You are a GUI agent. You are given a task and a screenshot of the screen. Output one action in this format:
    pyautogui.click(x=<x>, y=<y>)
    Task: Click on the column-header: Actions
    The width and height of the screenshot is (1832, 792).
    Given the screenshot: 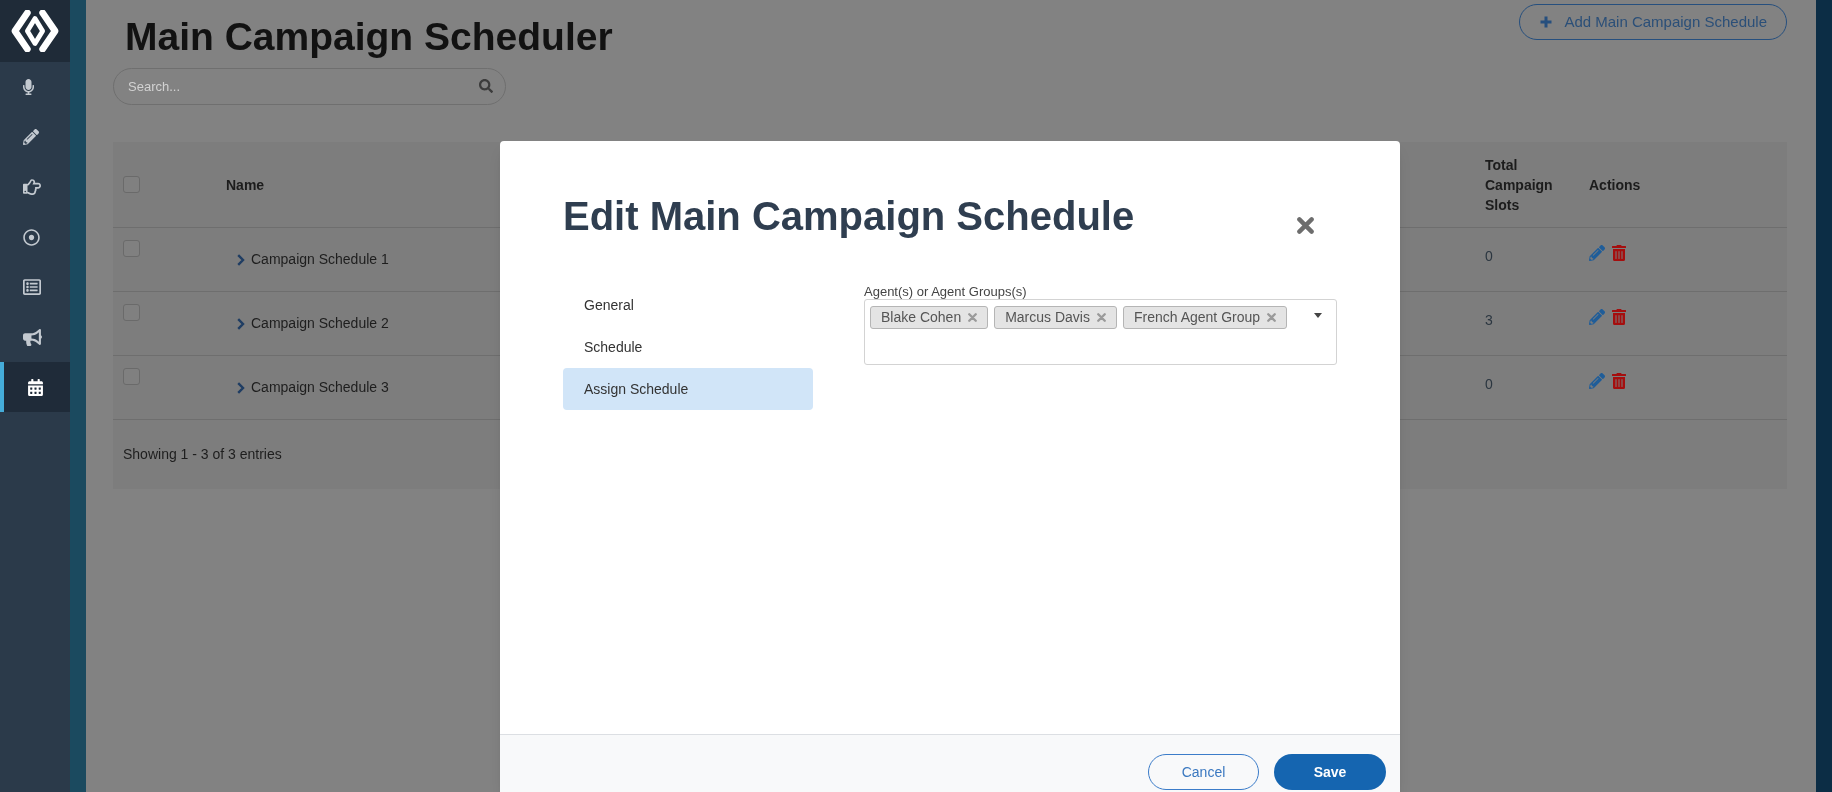 What is the action you would take?
    pyautogui.click(x=1615, y=184)
    